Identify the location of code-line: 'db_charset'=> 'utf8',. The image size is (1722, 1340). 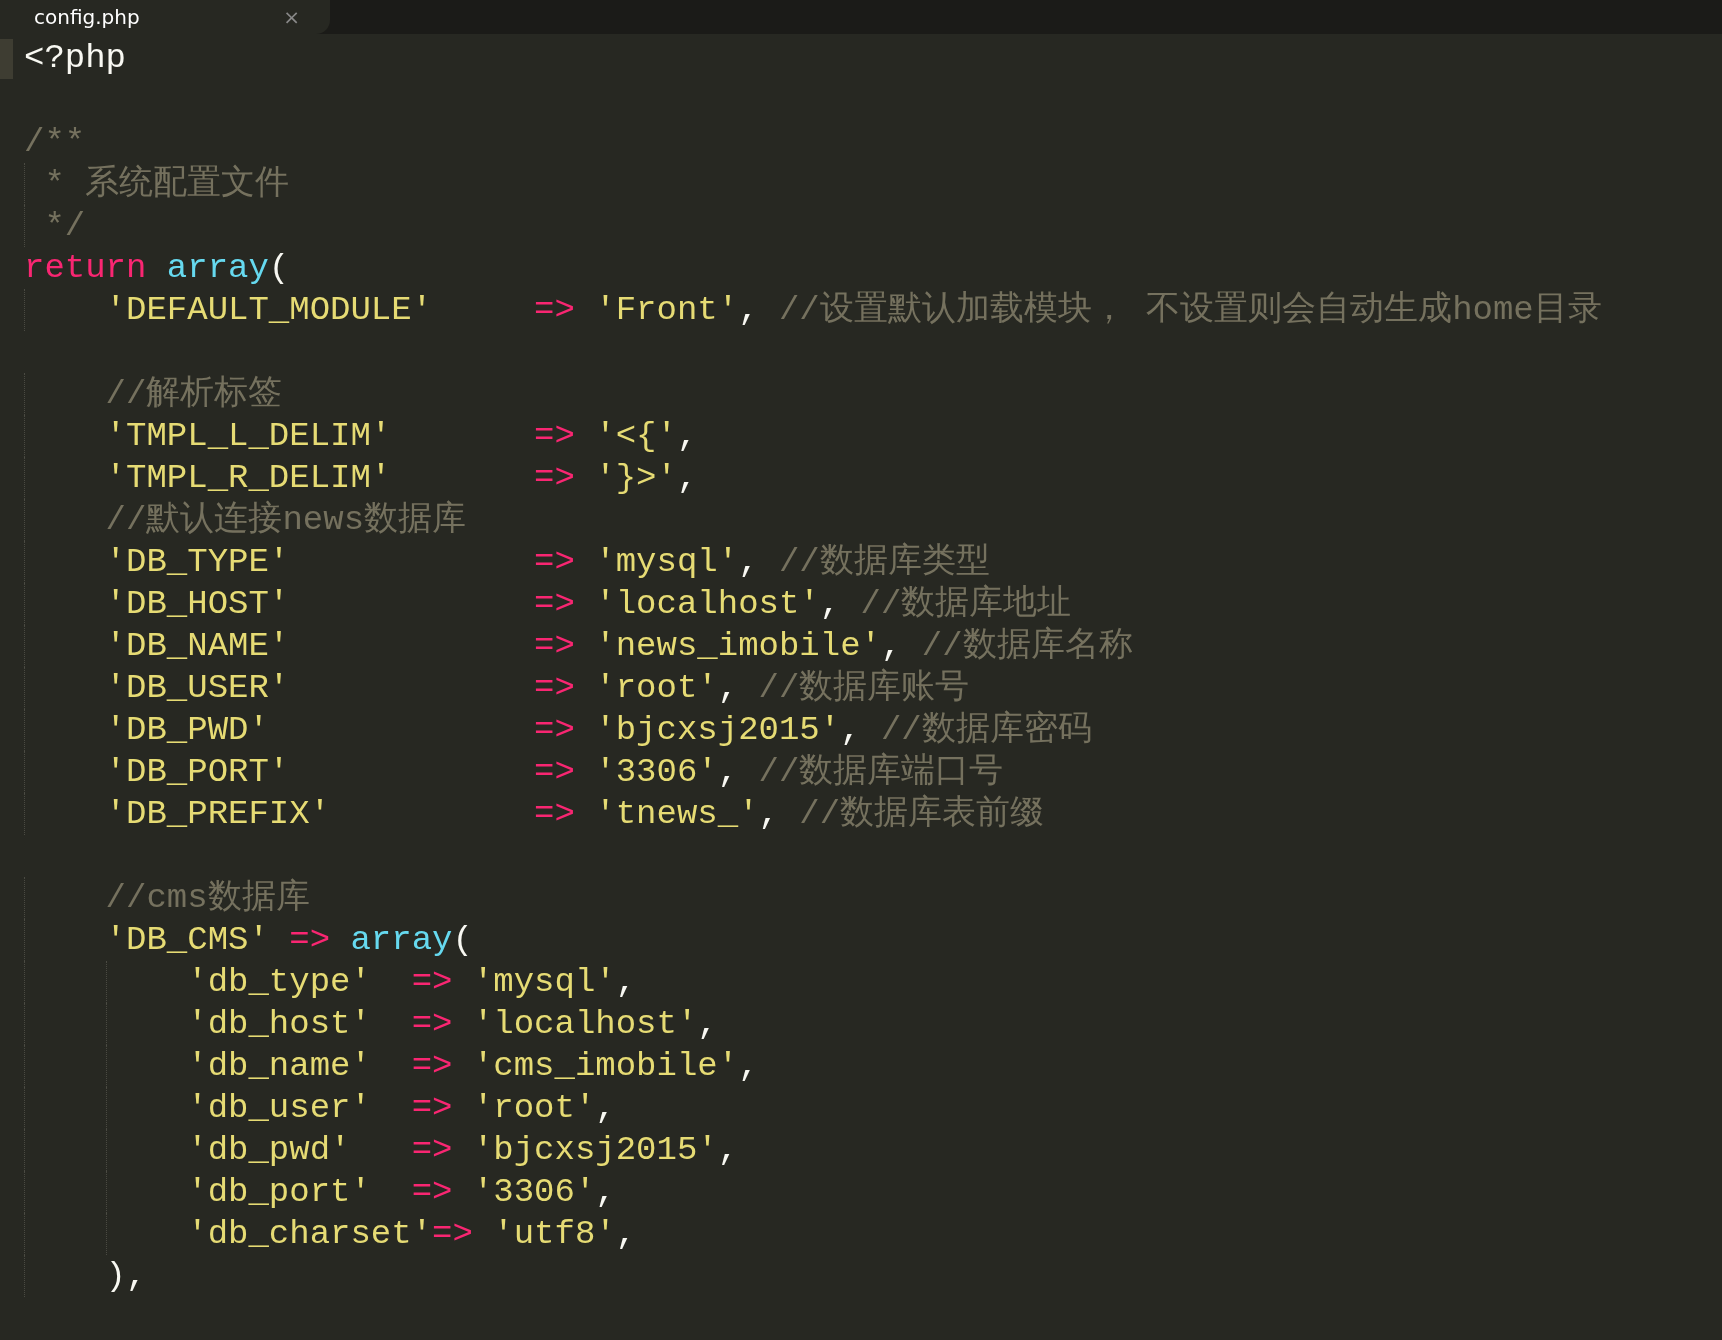
(411, 1234).